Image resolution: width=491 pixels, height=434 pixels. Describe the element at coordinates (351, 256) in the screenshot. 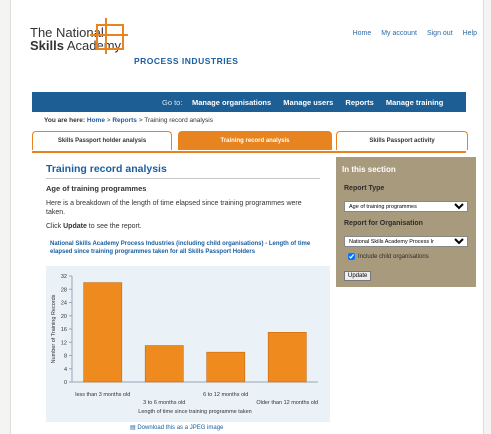

I see `include-children-checkbox` at that location.